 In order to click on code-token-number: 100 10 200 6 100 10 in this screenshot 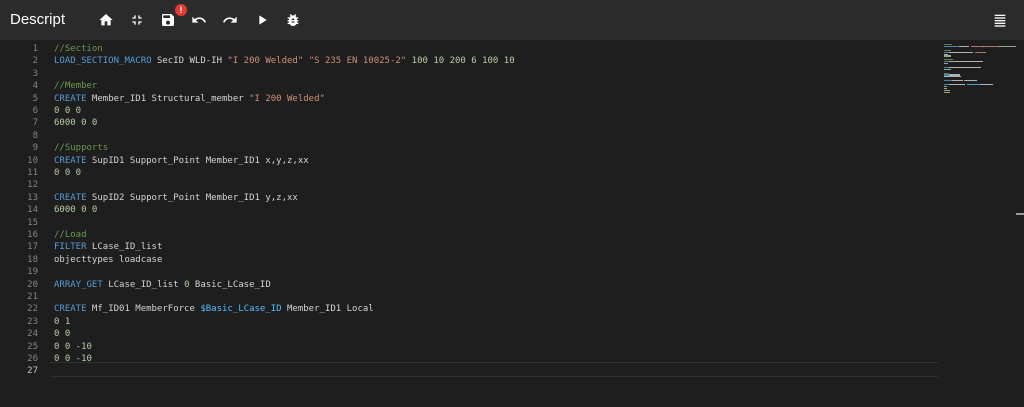, I will do `click(463, 61)`.